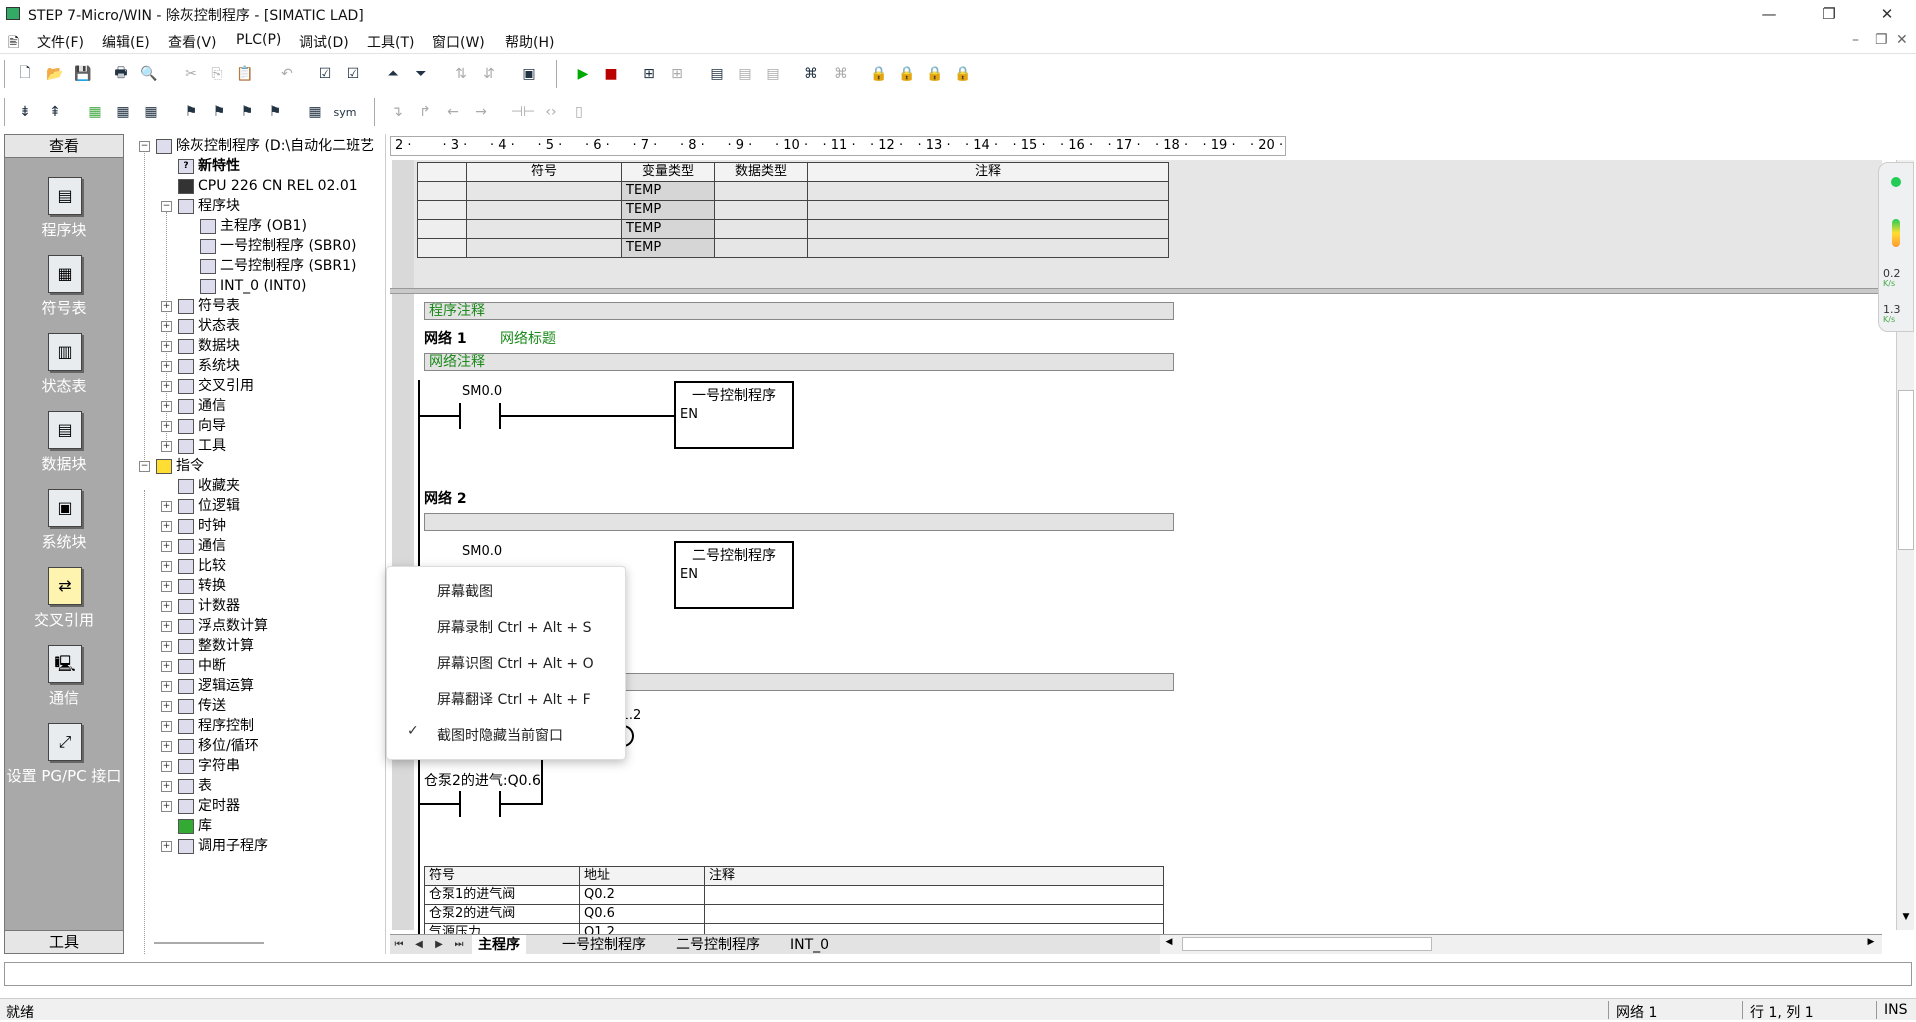 Image resolution: width=1916 pixels, height=1022 pixels. What do you see at coordinates (218, 746) in the screenshot?
I see `tree-shift-rotate: 移位/循环` at bounding box center [218, 746].